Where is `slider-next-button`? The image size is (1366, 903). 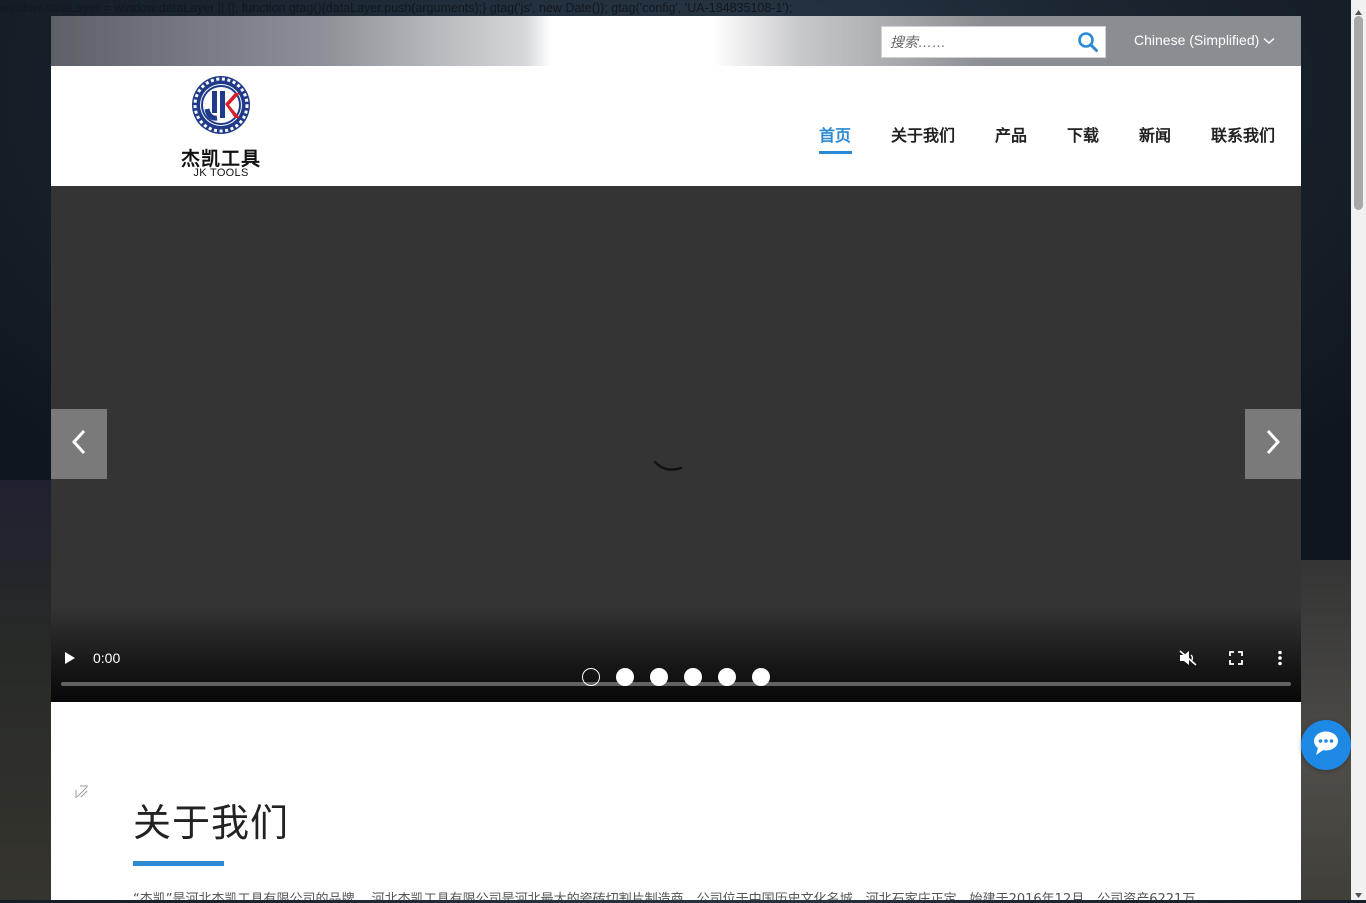 slider-next-button is located at coordinates (1273, 444).